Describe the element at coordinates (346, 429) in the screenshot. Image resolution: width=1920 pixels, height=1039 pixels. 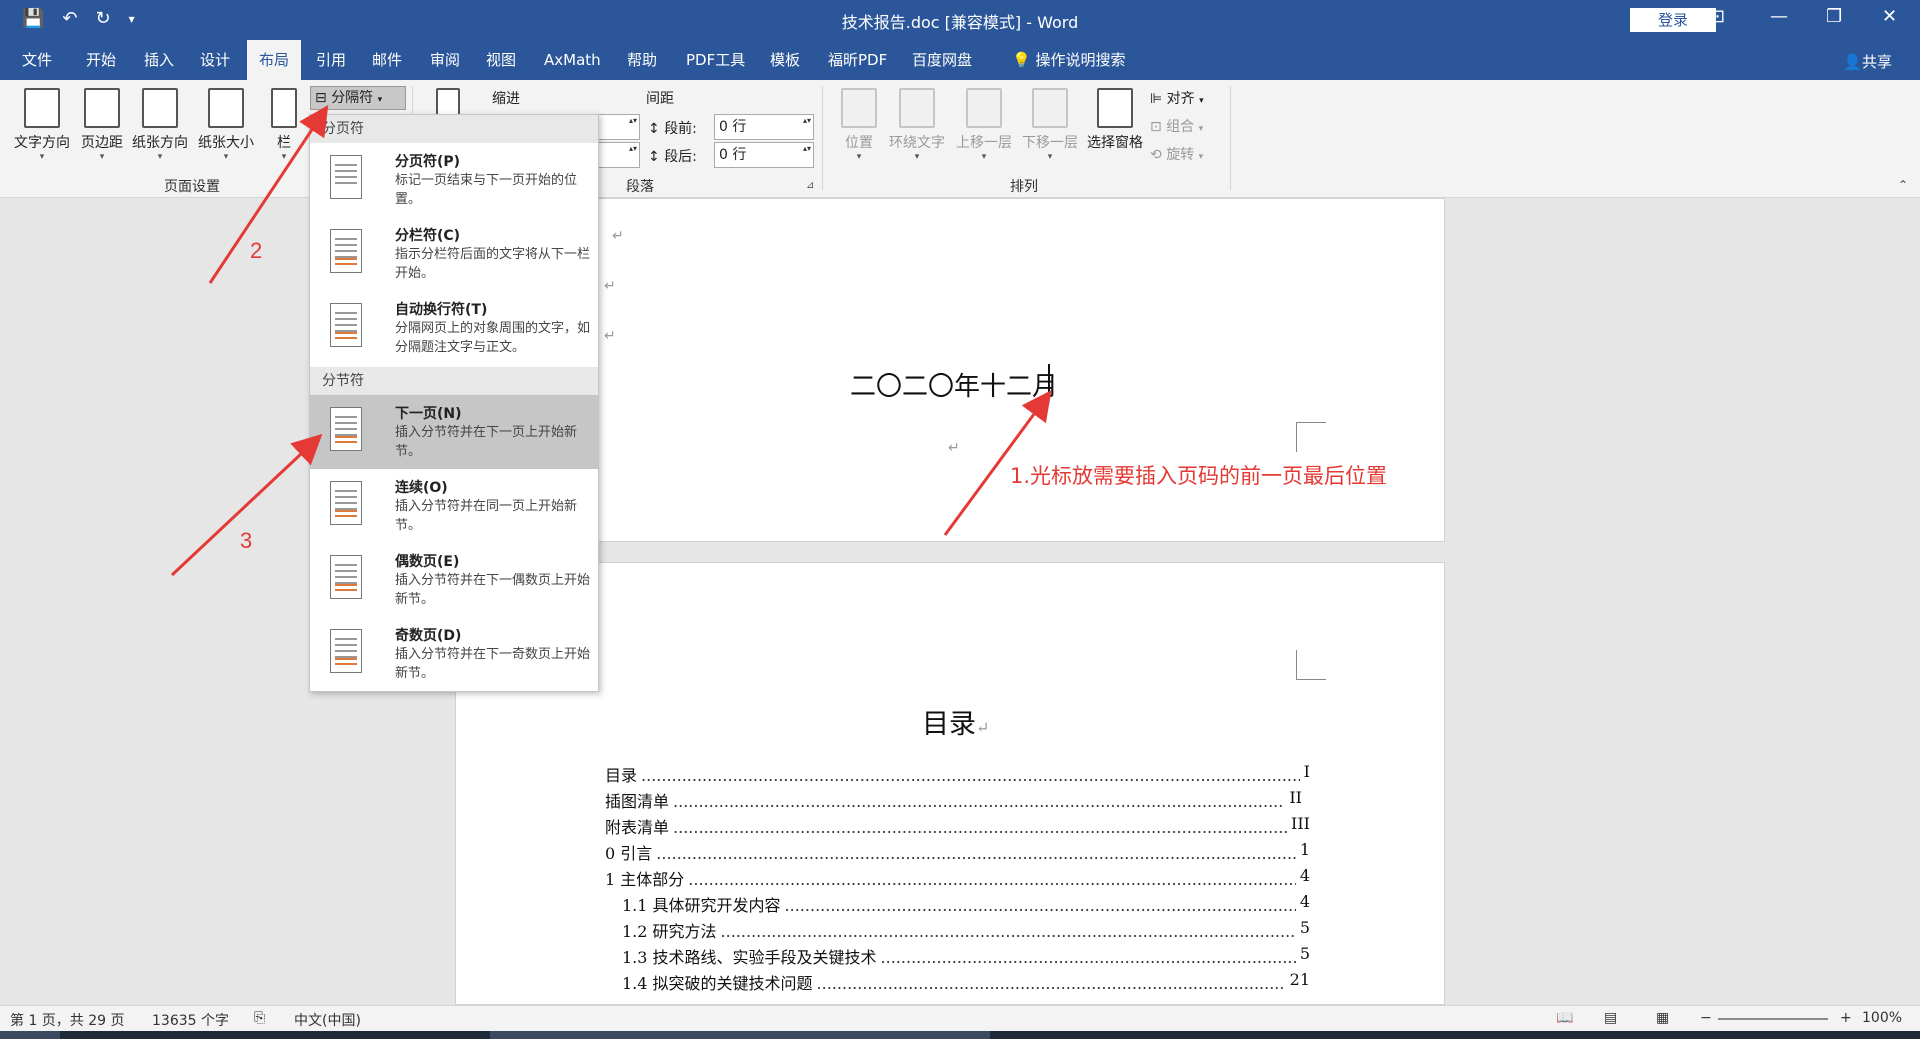
I see `next-page-break-icon` at that location.